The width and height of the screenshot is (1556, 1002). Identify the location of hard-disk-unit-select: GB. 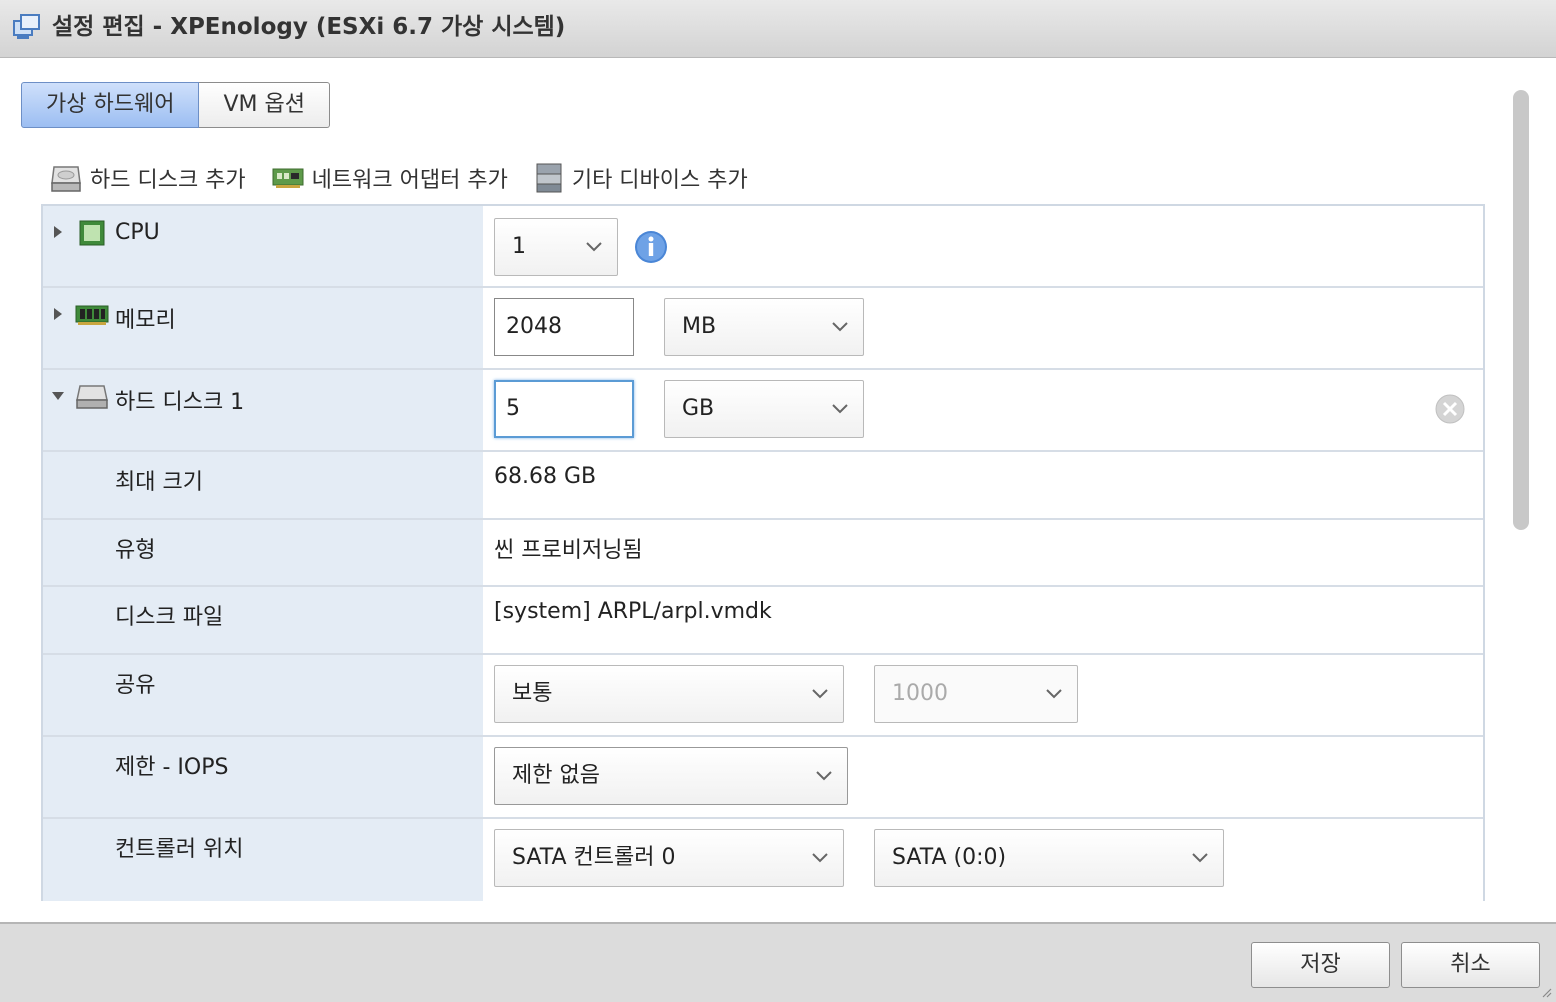
(764, 409).